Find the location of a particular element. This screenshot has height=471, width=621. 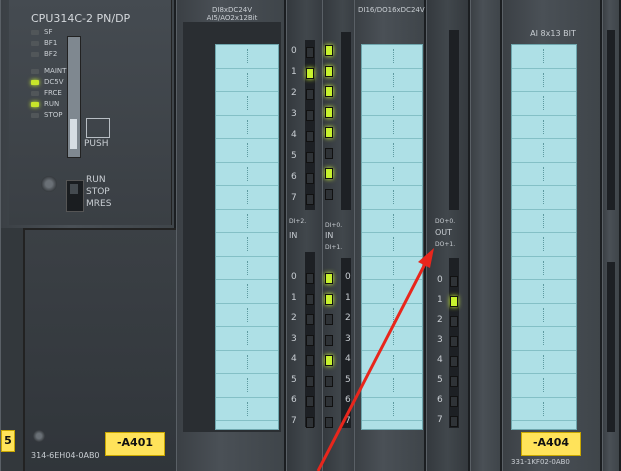

red-arrow-annotation is located at coordinates (375, 359).